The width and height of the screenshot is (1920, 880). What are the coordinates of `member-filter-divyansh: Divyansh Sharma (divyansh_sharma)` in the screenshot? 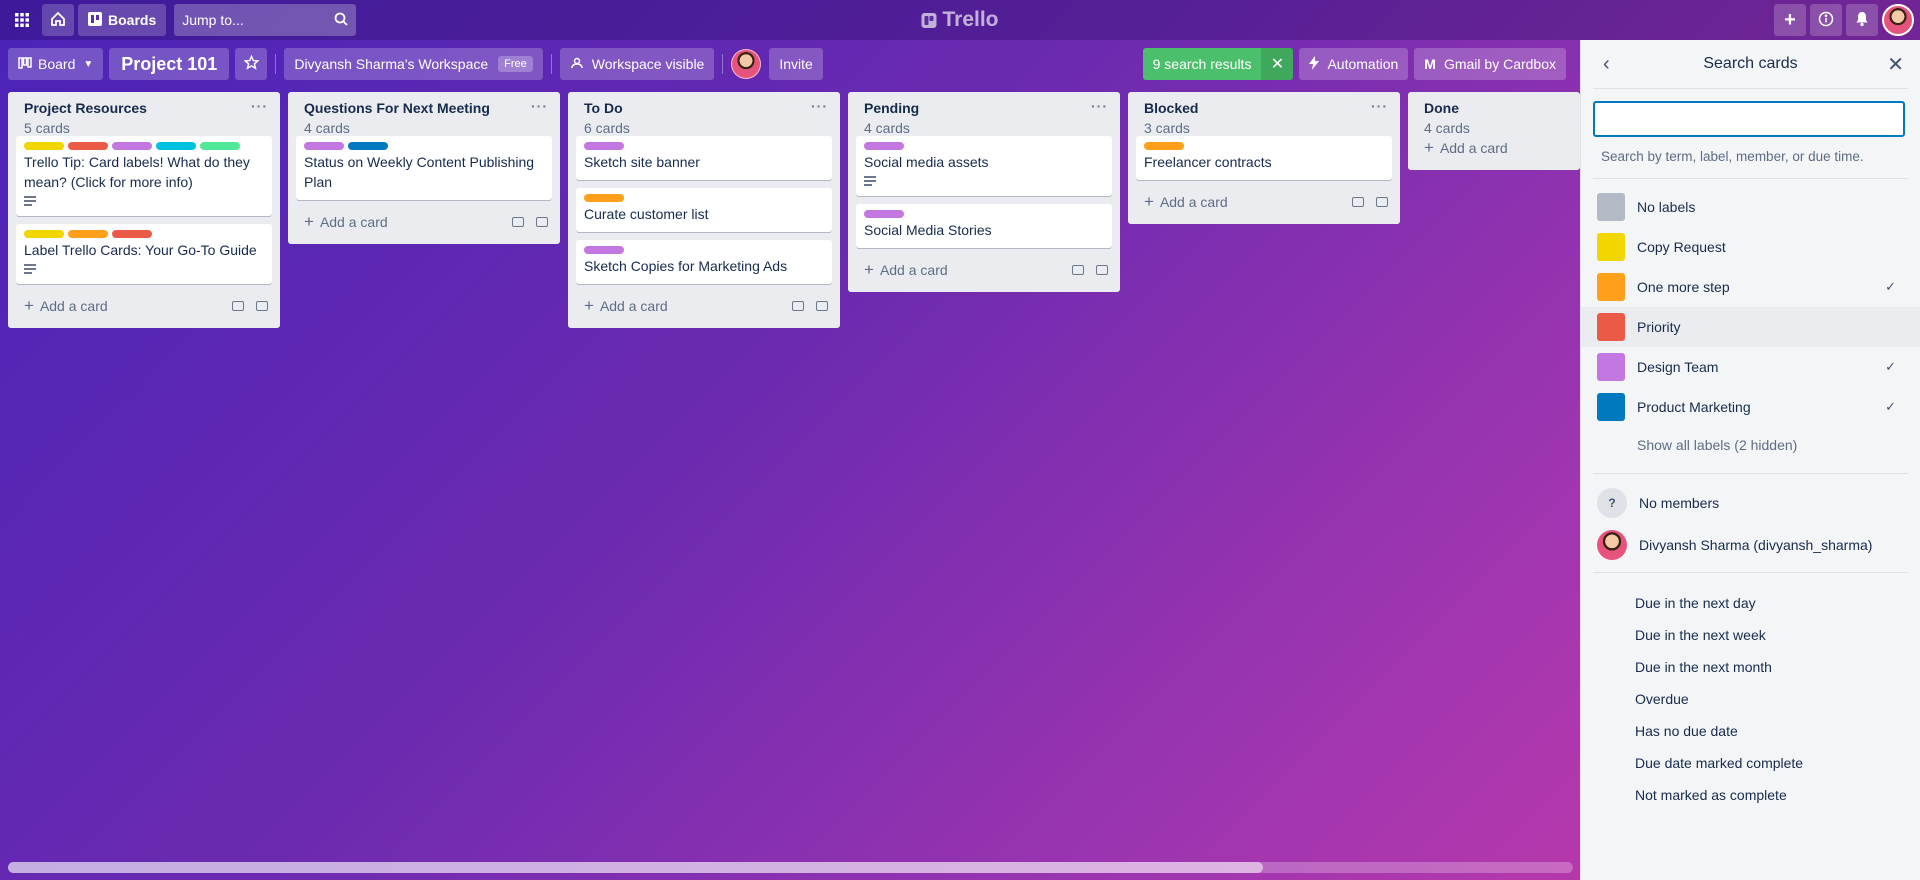 It's located at (1750, 545).